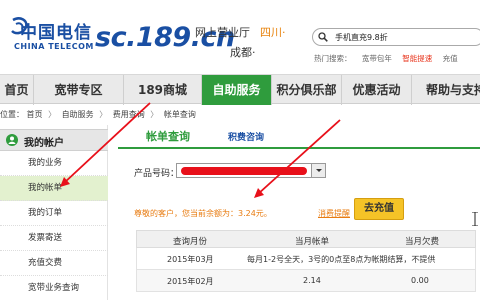  What do you see at coordinates (417, 58) in the screenshot?
I see `hot-search-term: 智能提速` at bounding box center [417, 58].